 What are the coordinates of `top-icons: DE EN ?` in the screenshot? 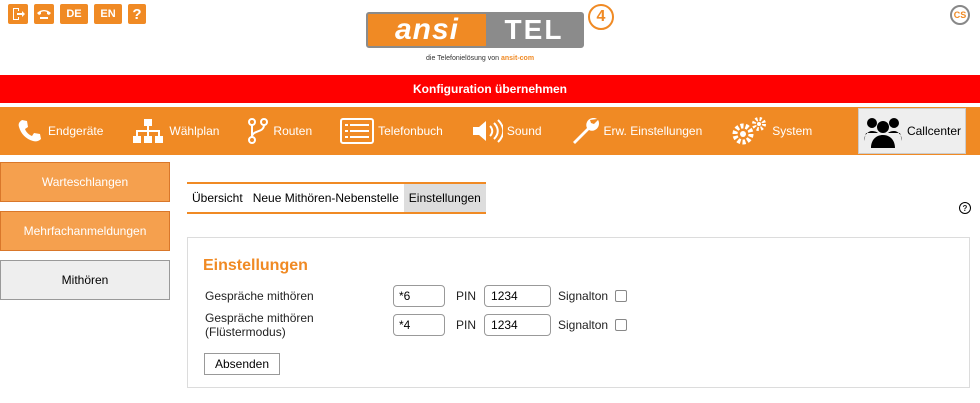 It's located at (77, 14).